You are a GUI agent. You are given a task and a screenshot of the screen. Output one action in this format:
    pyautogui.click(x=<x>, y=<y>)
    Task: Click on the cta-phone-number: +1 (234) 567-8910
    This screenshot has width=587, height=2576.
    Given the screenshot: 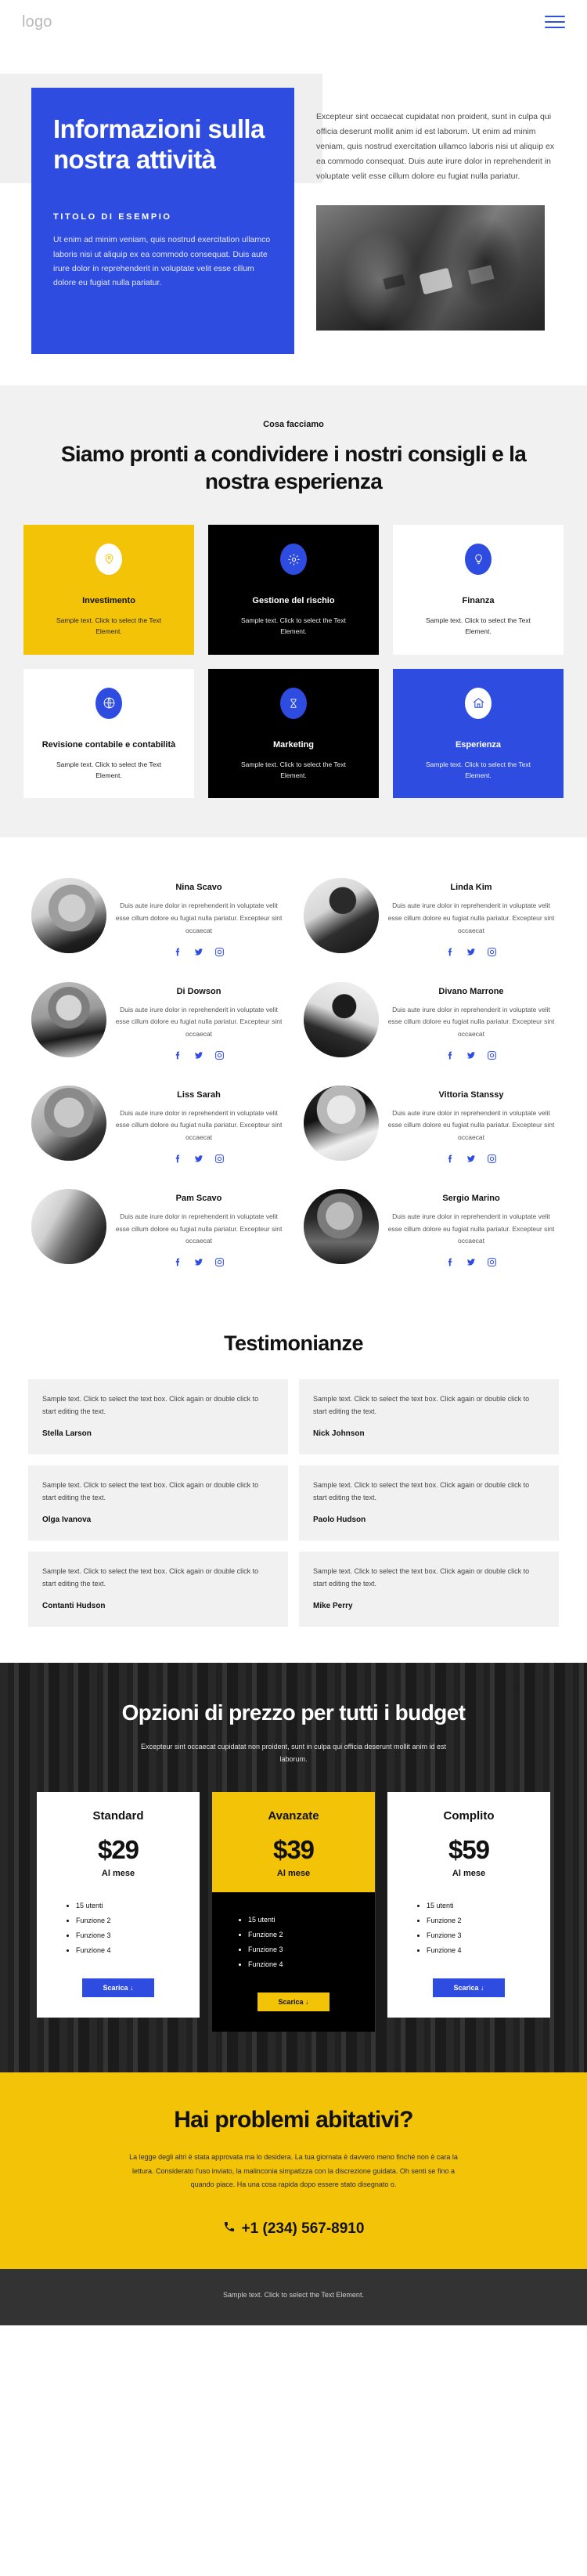 What is the action you would take?
    pyautogui.click(x=303, y=2228)
    